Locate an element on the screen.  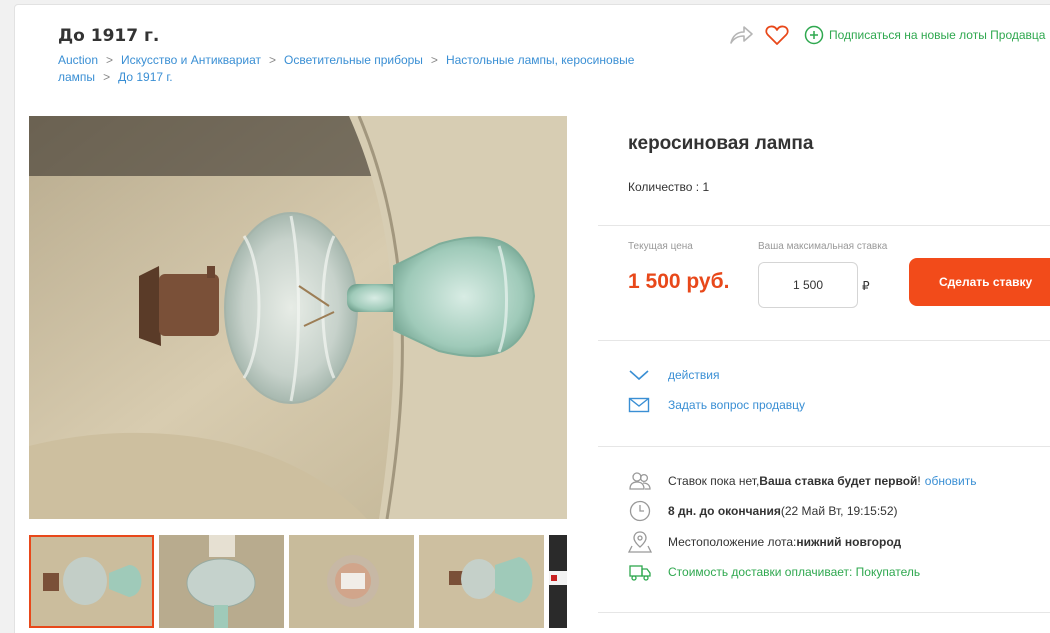
subscribe-label: Подписаться на новые лоты Продавца is located at coordinates (937, 35).